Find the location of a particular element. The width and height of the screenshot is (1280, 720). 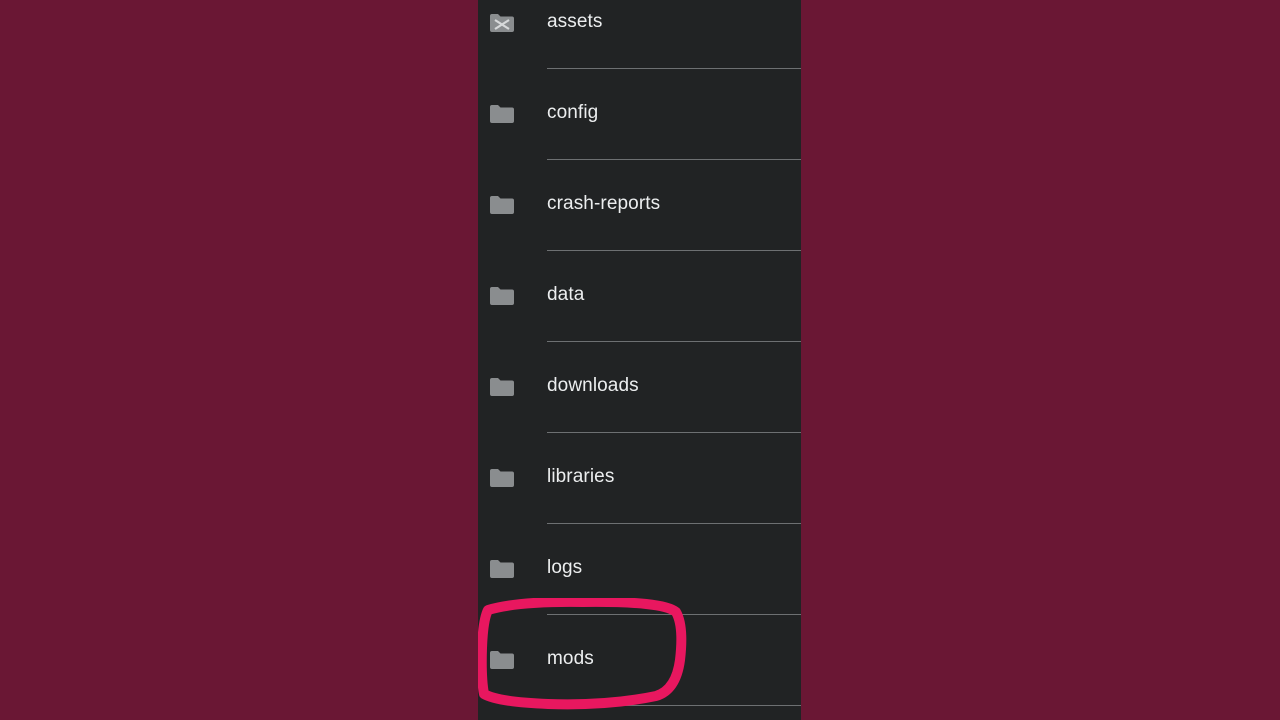

folder-row-crash-reports: crash-reports is located at coordinates (639, 205).